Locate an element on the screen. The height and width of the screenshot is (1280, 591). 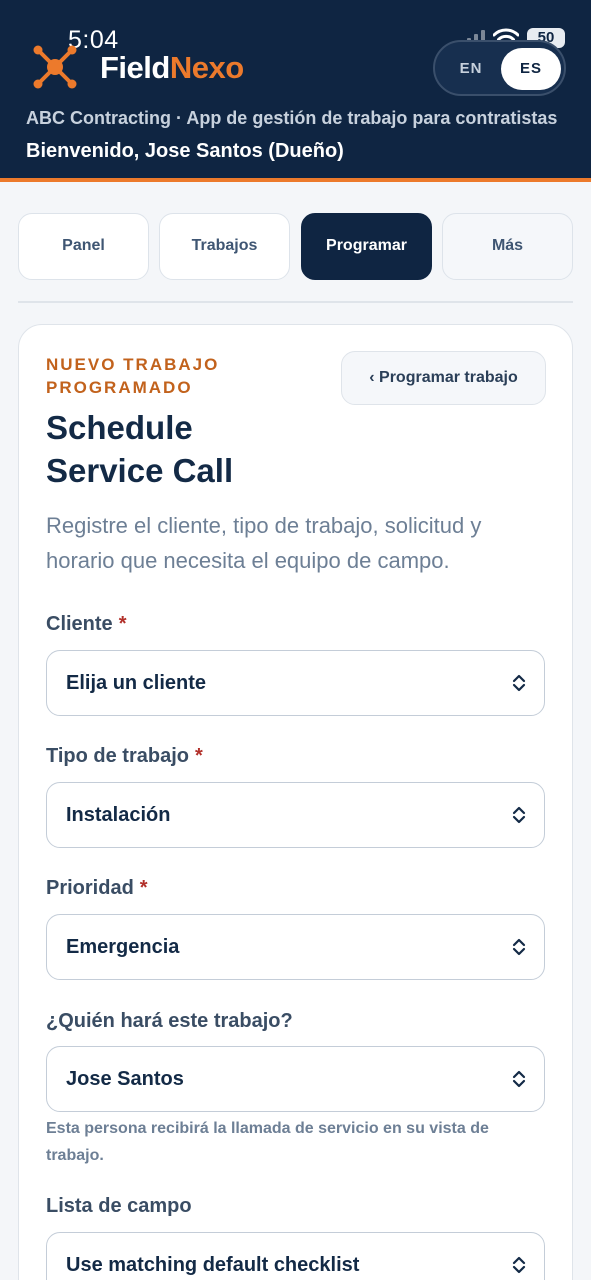
assignee-select: Jose Santos is located at coordinates (295, 1079).